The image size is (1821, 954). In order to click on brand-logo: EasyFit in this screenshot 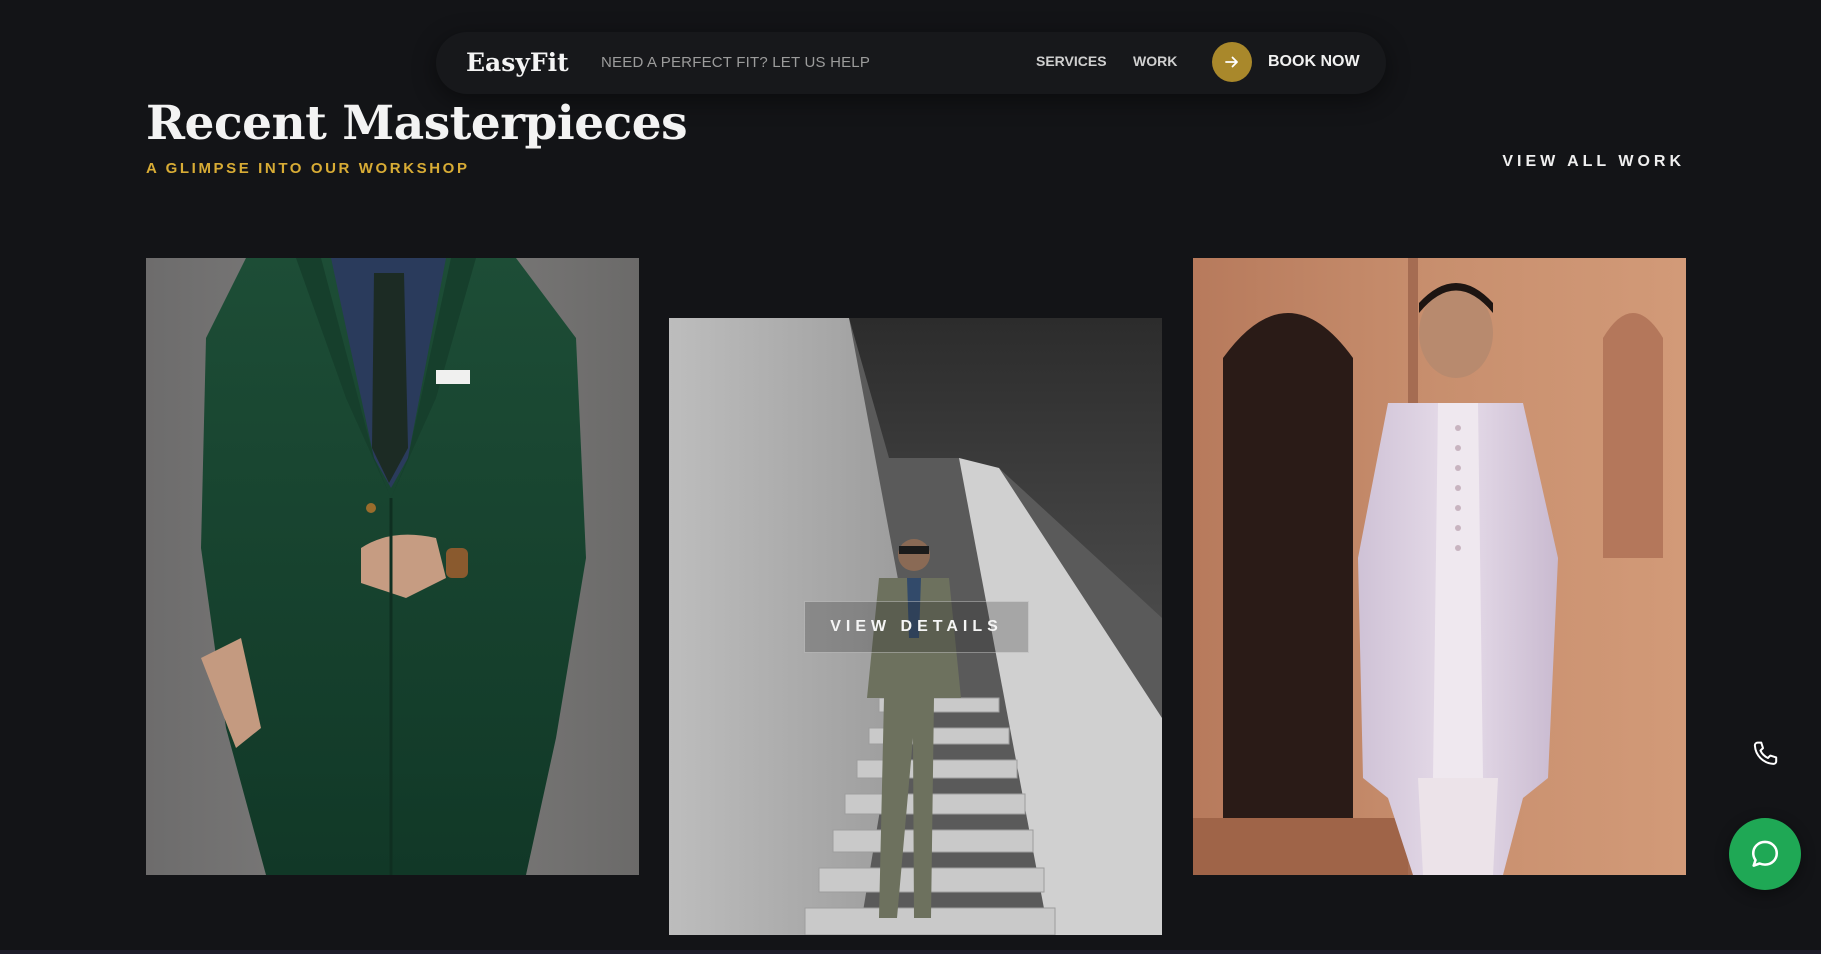, I will do `click(517, 62)`.